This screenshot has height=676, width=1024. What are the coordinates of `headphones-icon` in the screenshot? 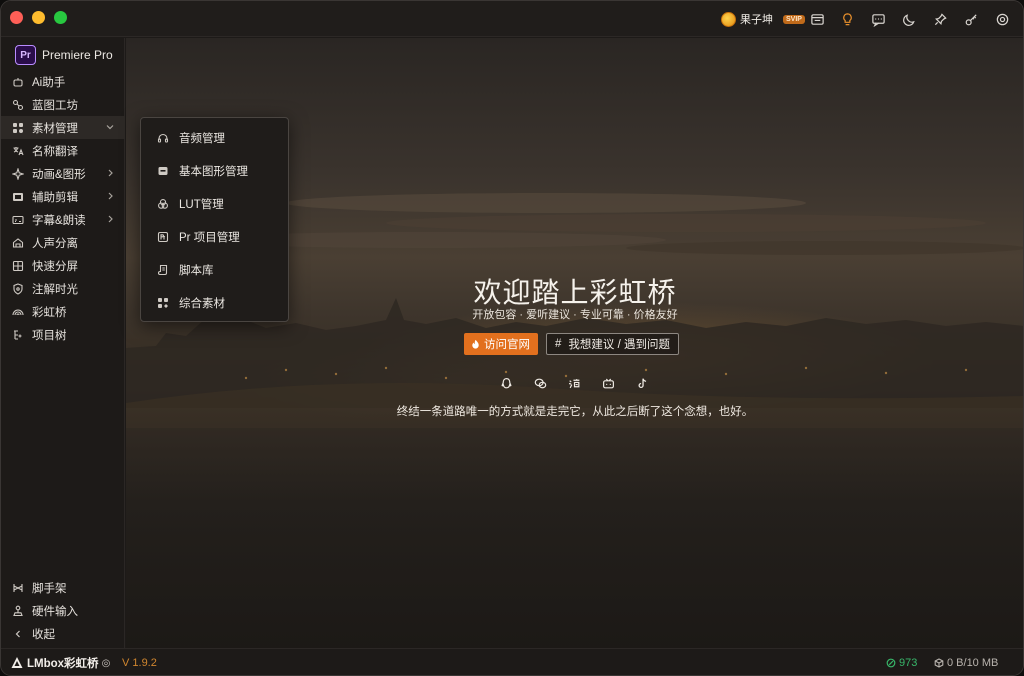 It's located at (163, 138).